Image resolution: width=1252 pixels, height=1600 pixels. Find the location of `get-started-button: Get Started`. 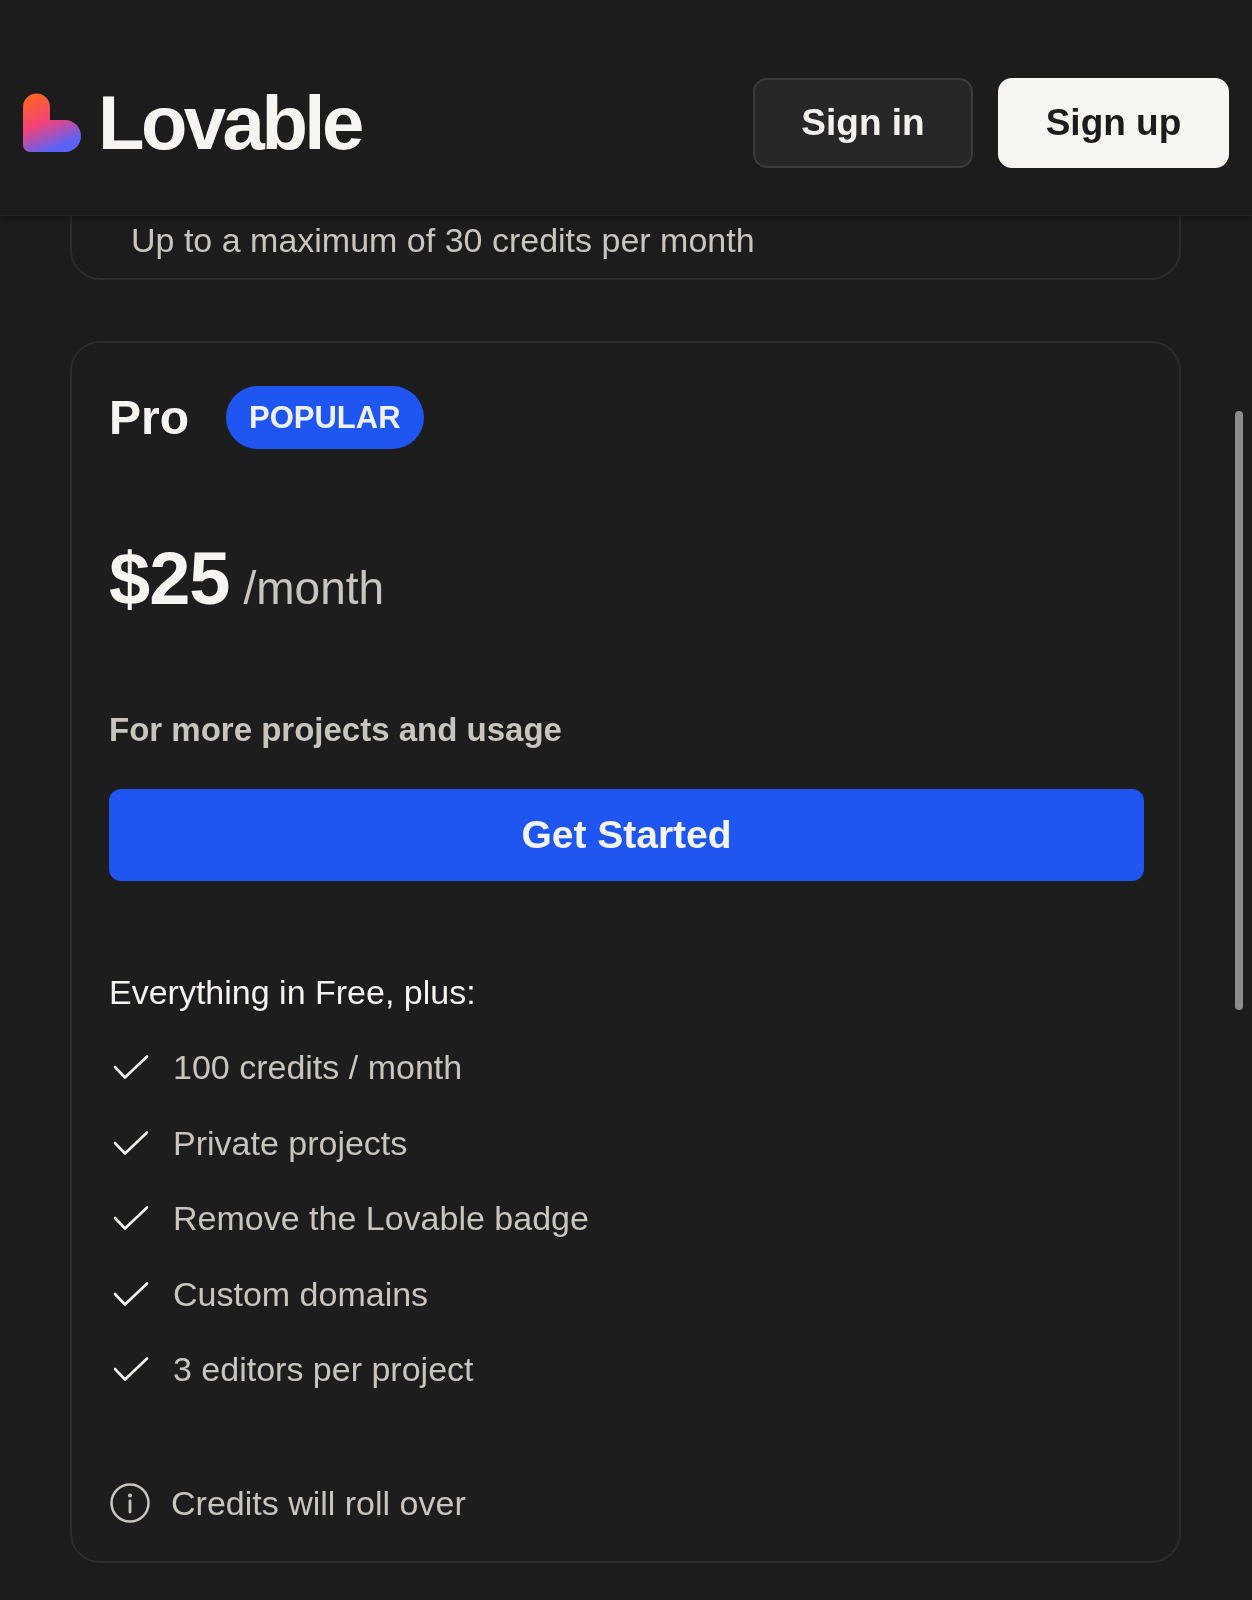

get-started-button: Get Started is located at coordinates (626, 835).